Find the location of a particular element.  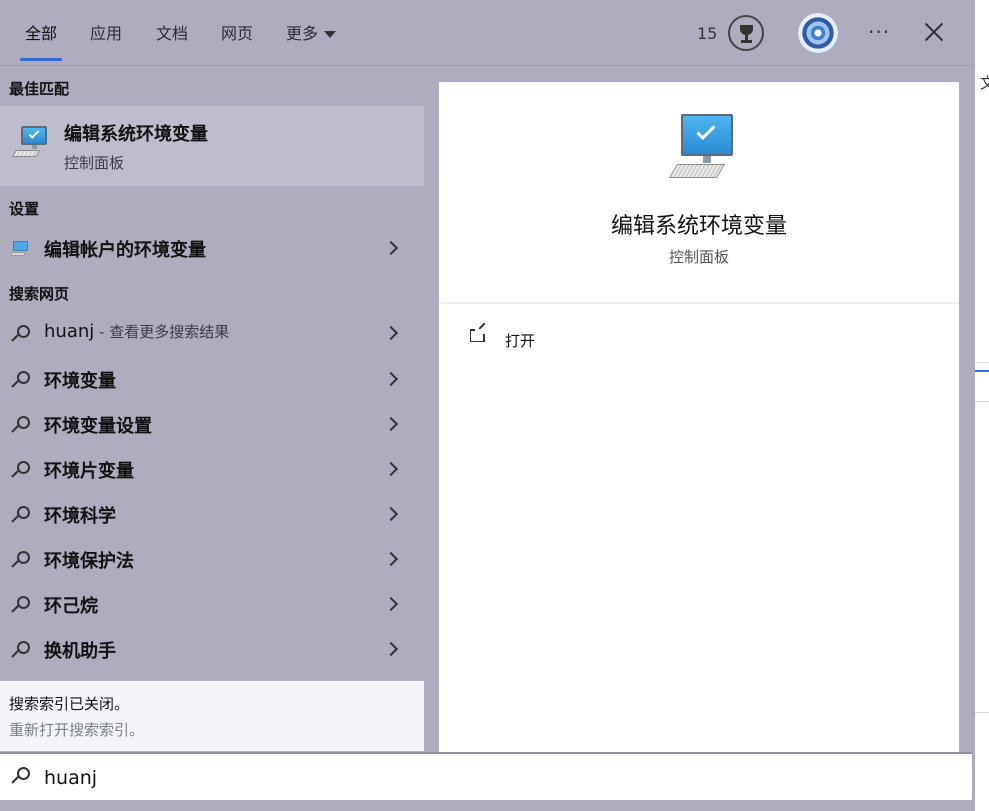

close-icon is located at coordinates (934, 33).